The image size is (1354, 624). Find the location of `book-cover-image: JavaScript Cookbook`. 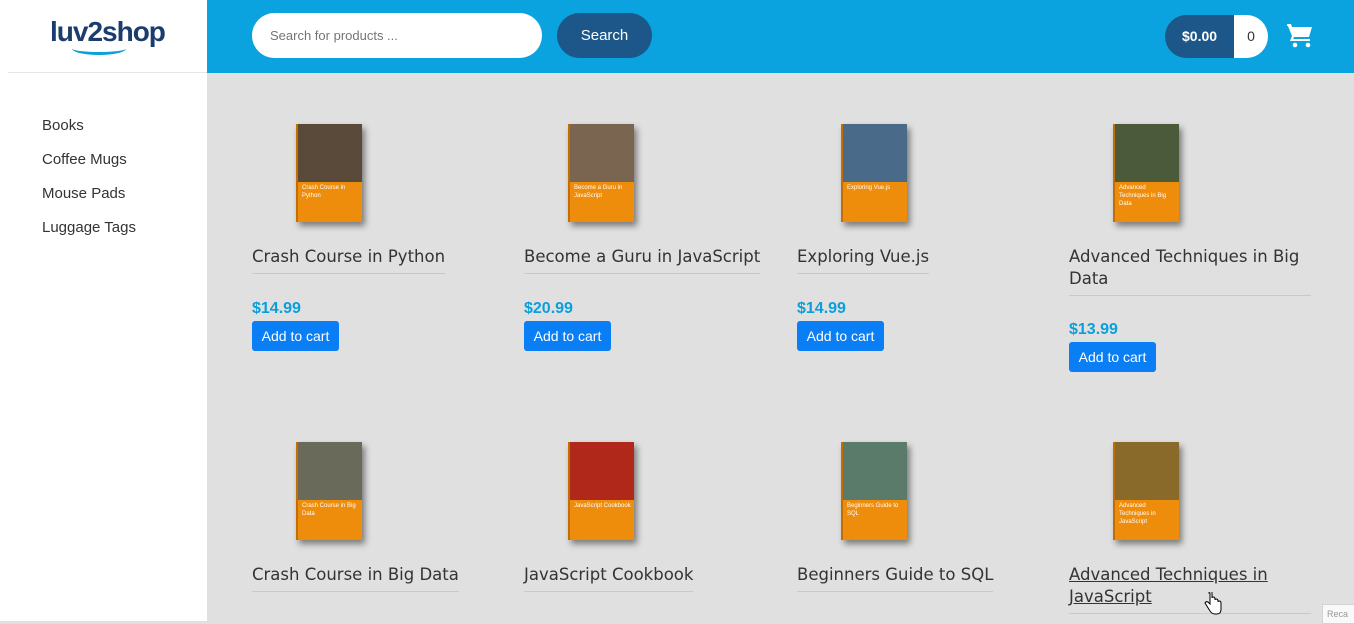

book-cover-image: JavaScript Cookbook is located at coordinates (601, 491).